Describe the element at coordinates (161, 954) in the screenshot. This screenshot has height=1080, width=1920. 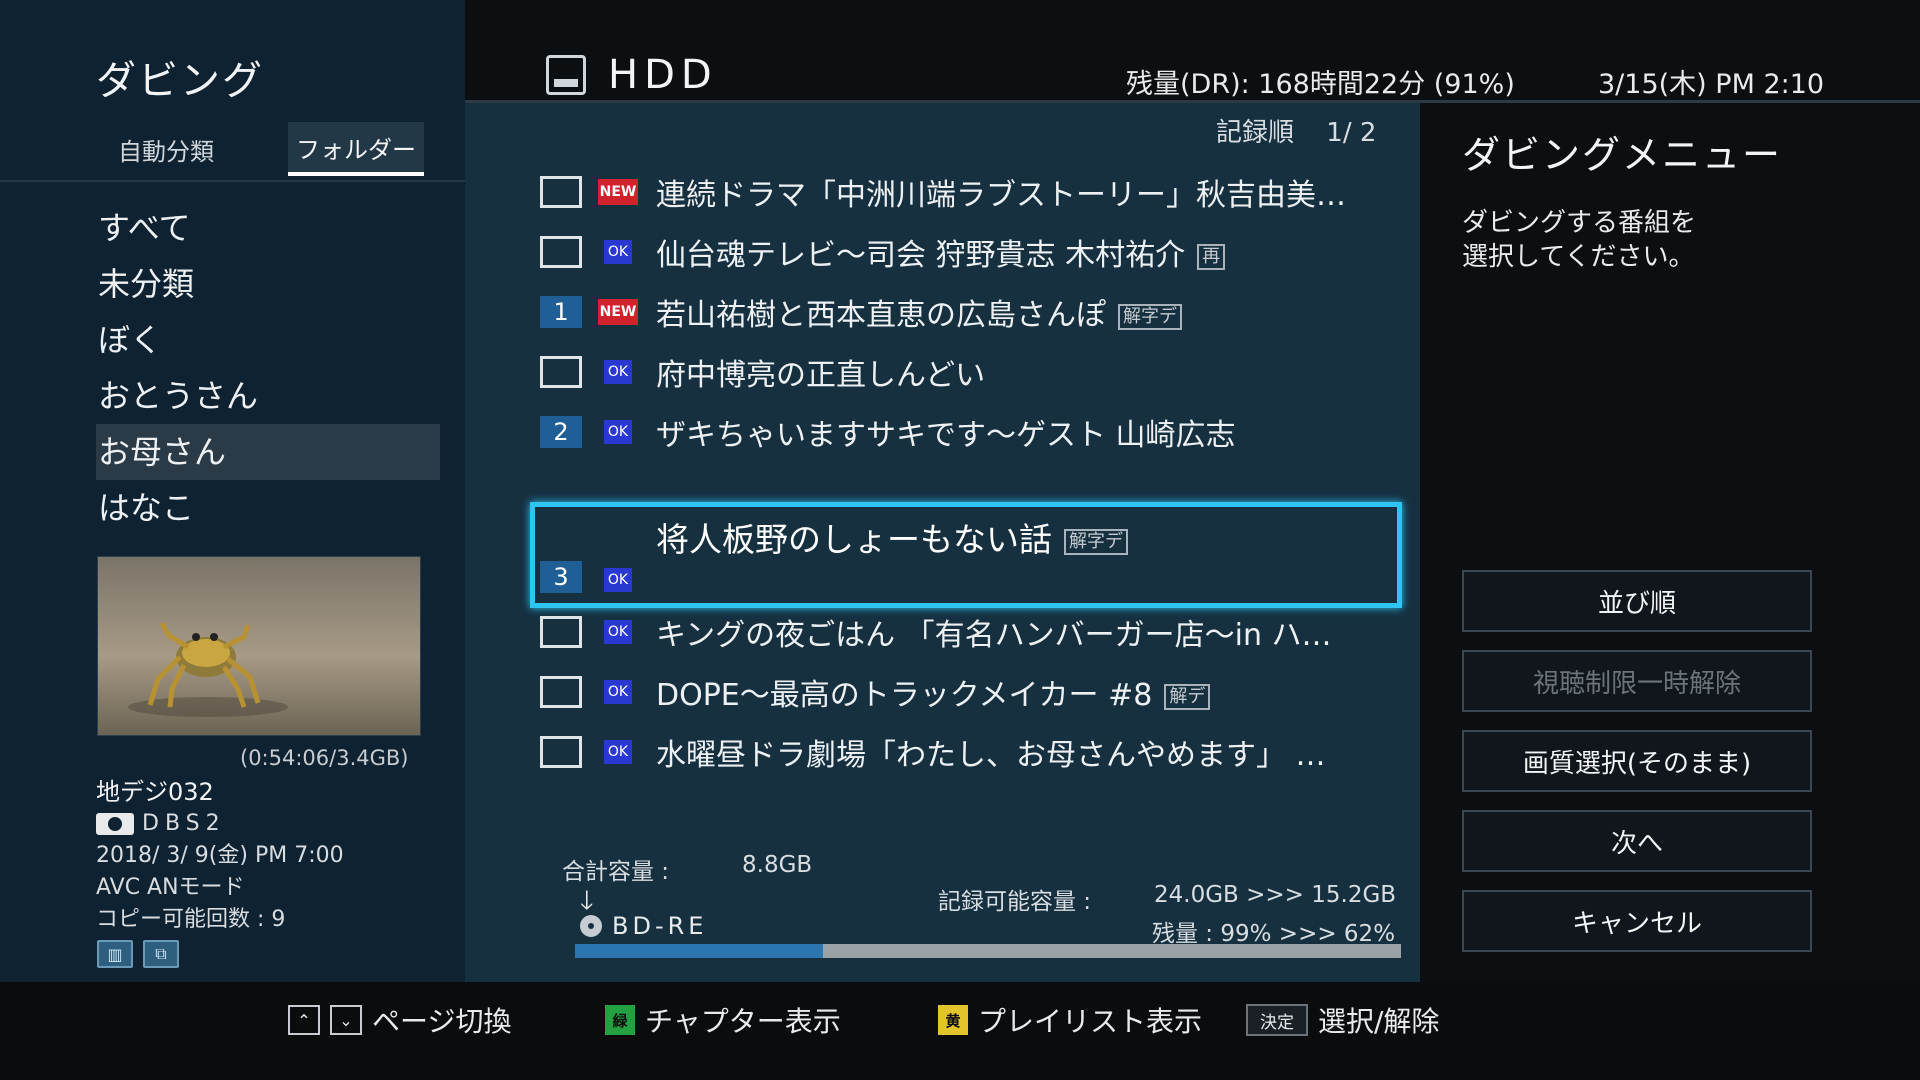
I see `copy-icon: ⧉` at that location.